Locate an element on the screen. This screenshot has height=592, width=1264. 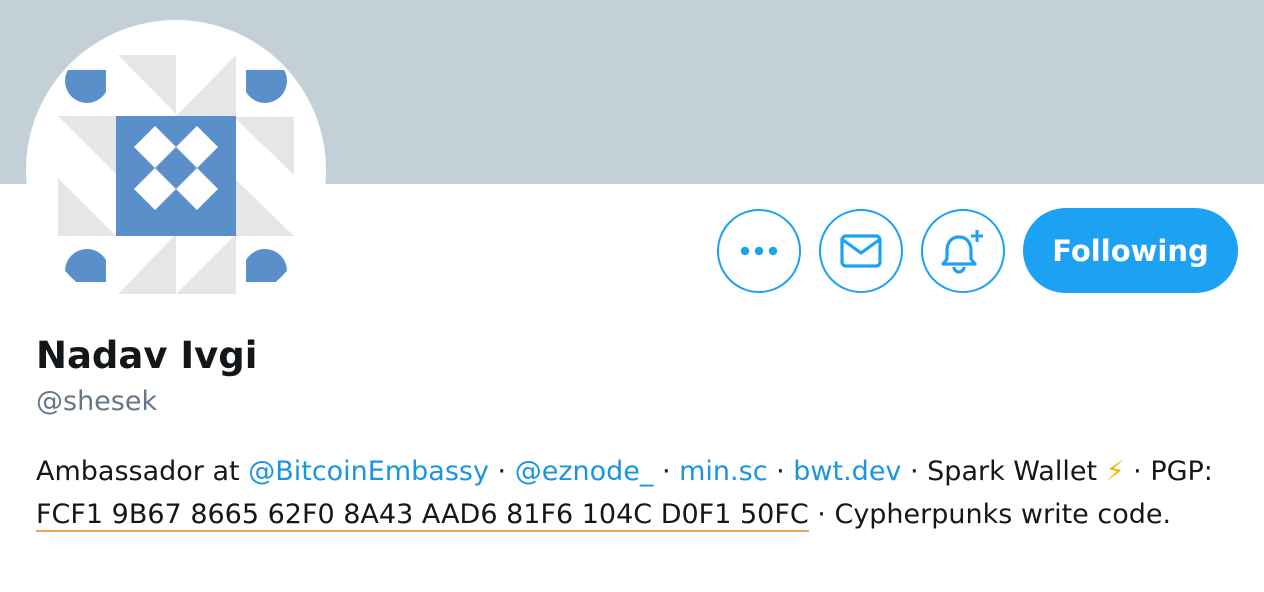
message-button is located at coordinates (861, 251).